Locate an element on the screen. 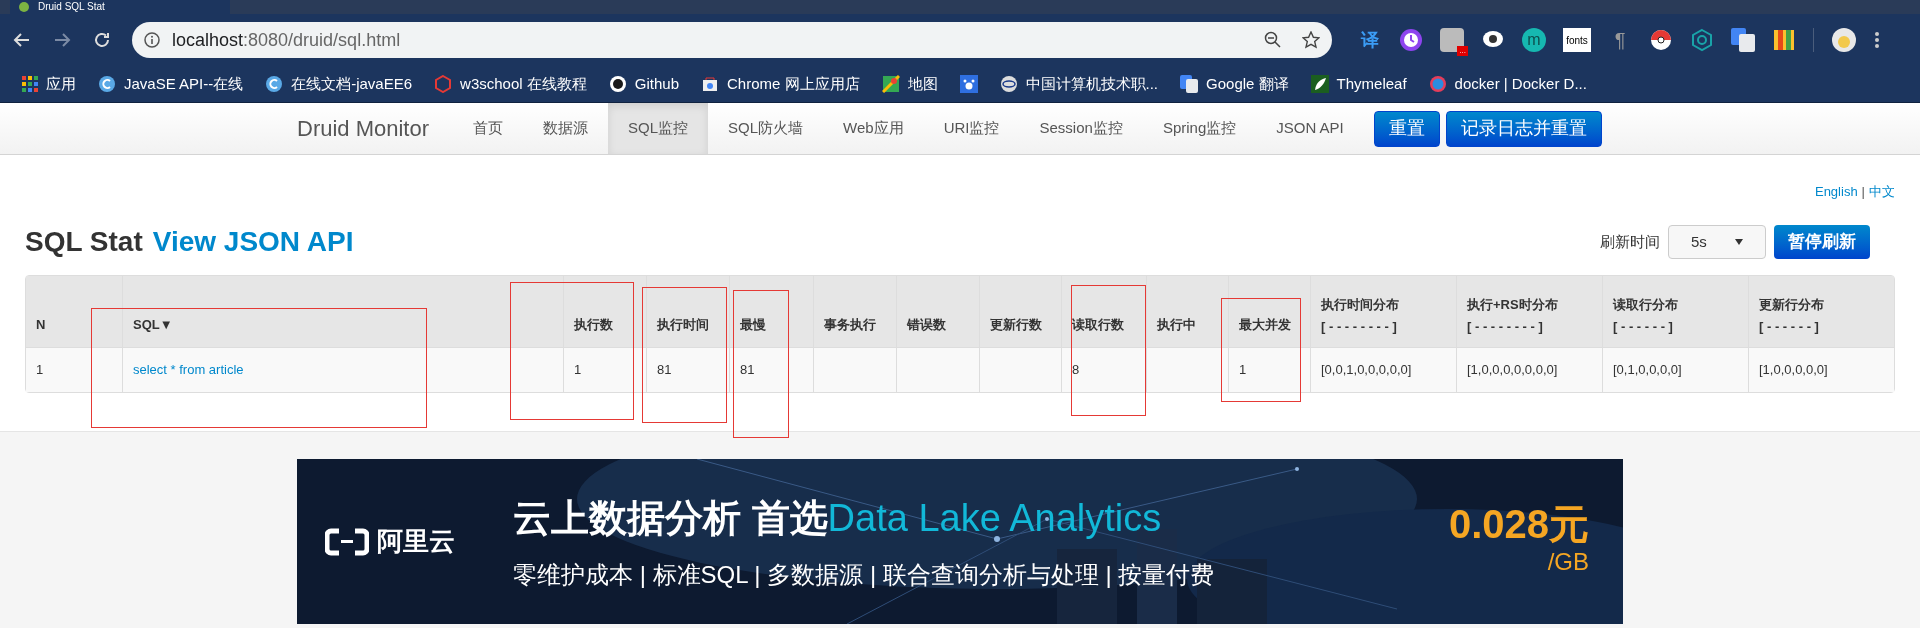  extension-icon: ¶ is located at coordinates (1620, 40).